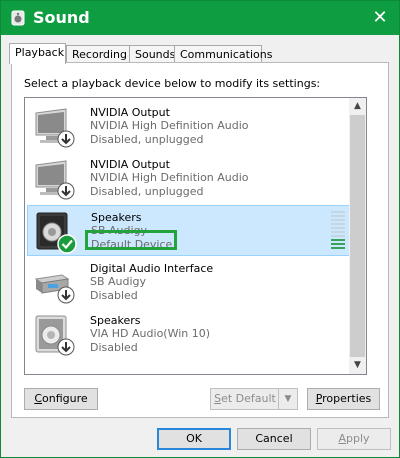 This screenshot has width=400, height=458. I want to click on apply-mnemonic: A, so click(342, 438).